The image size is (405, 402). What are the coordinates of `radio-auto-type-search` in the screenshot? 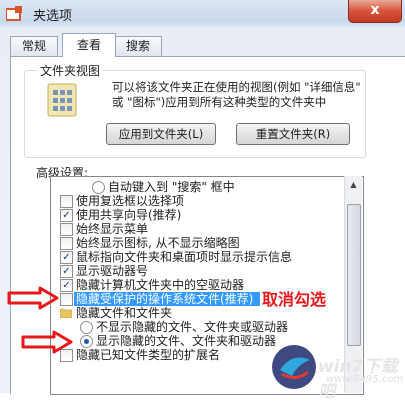 It's located at (98, 187).